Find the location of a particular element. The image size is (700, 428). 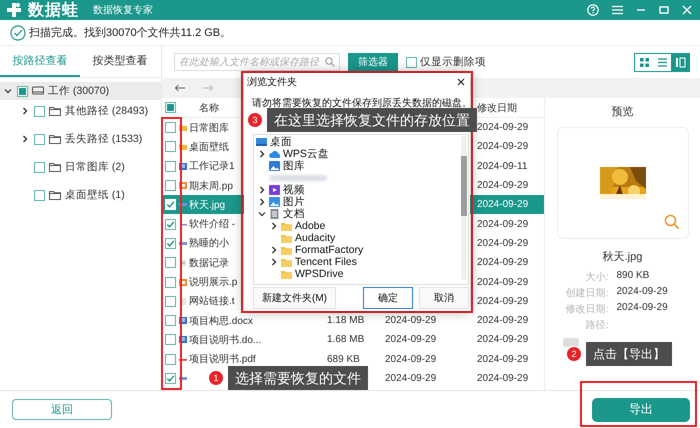

folder-item: WPSDrive is located at coordinates (319, 274).